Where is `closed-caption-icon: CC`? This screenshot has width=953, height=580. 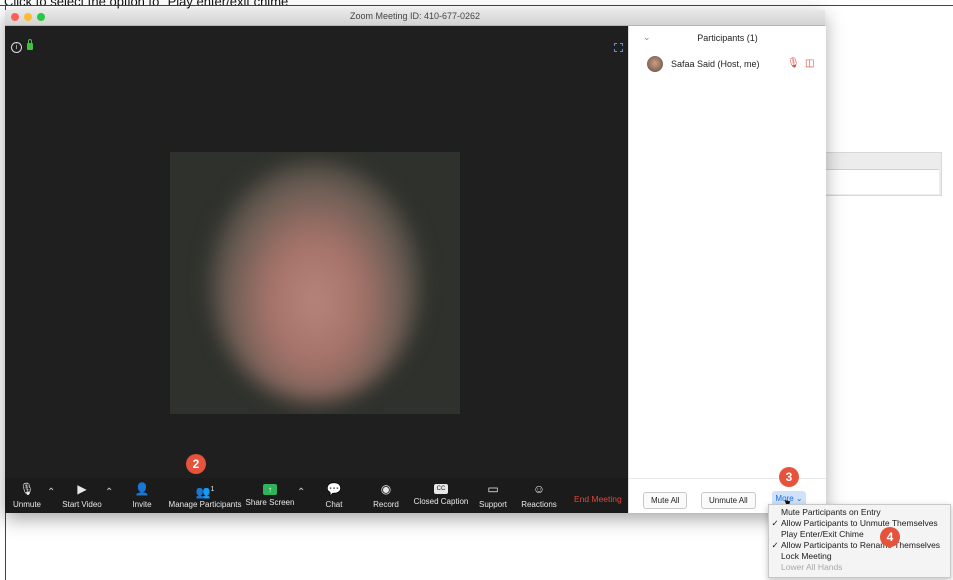
closed-caption-icon: CC is located at coordinates (441, 489).